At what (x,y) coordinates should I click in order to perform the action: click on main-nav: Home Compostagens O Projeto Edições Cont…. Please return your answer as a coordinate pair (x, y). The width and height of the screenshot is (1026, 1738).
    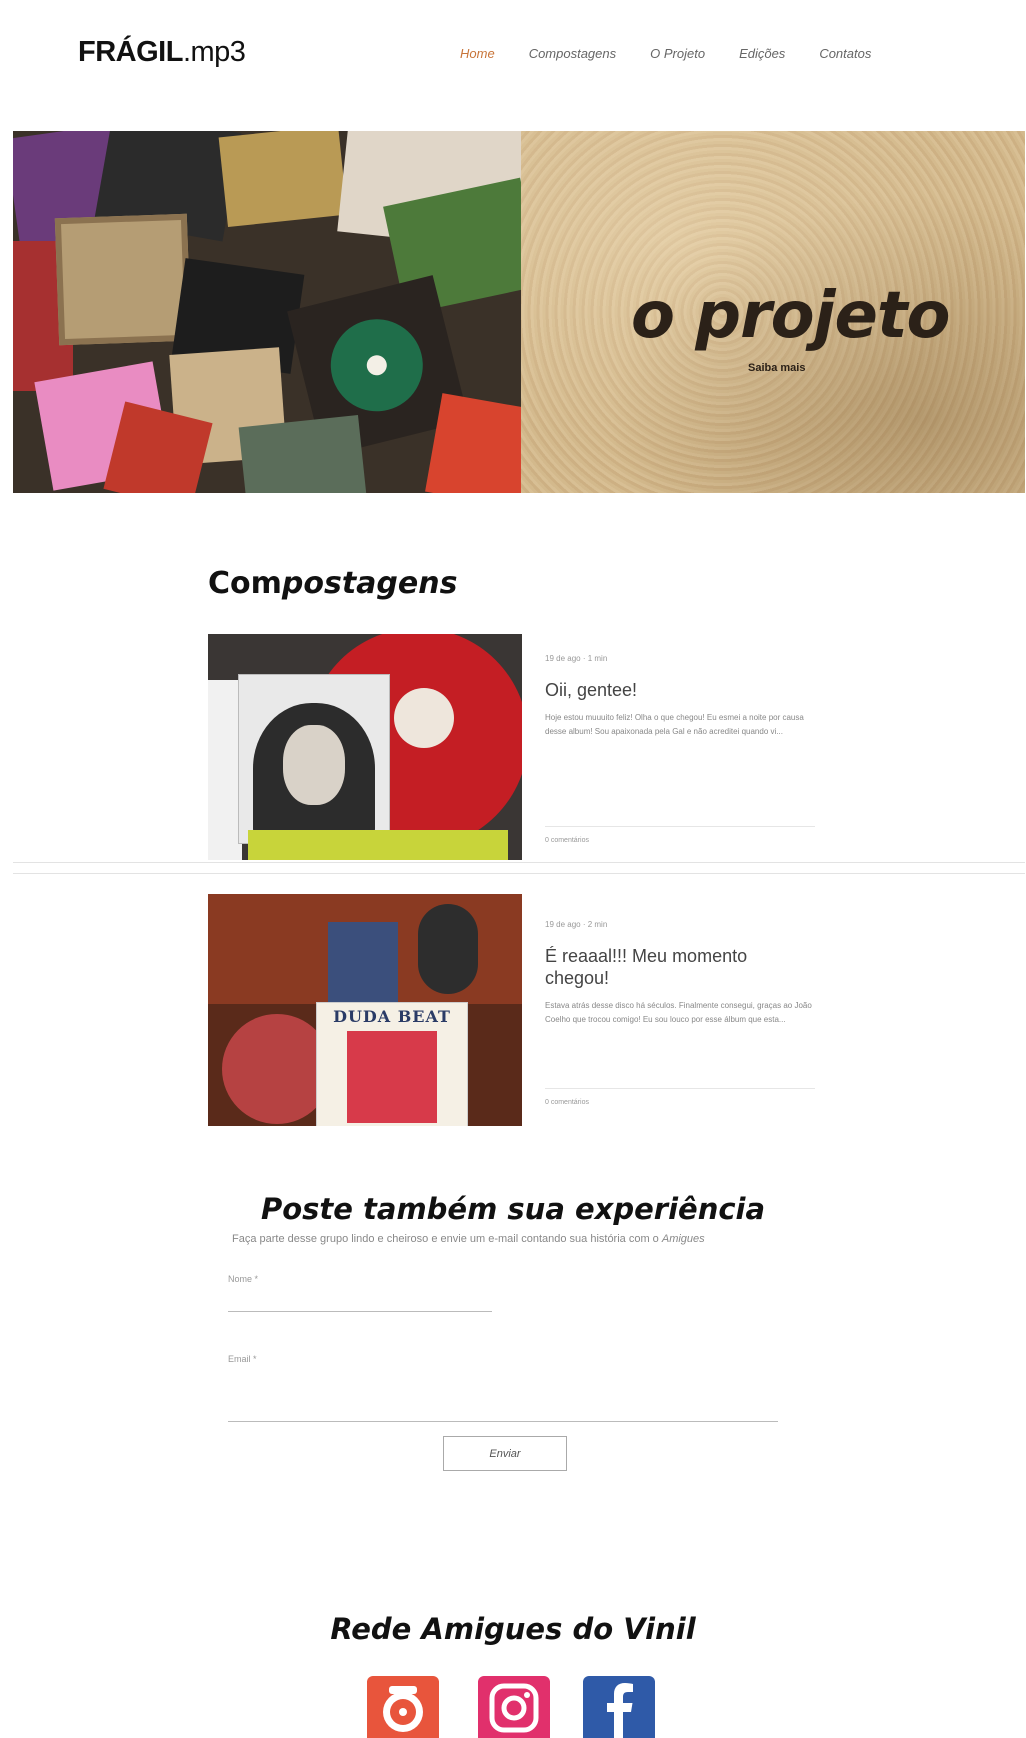
    Looking at the image, I should click on (682, 53).